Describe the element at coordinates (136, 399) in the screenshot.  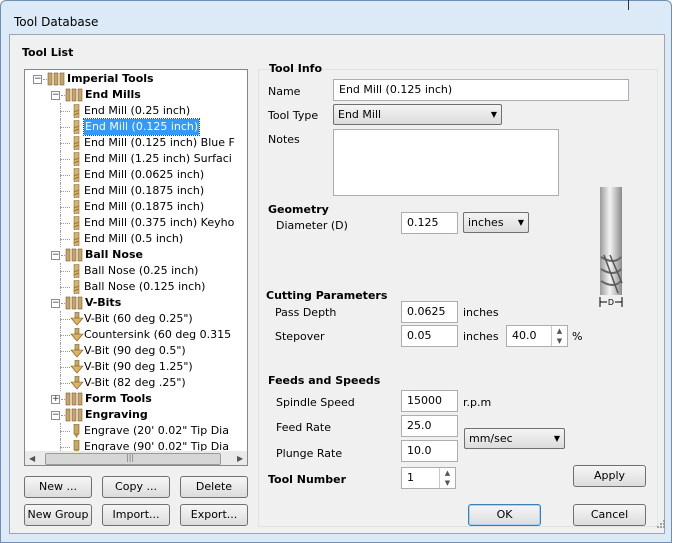
I see `tree-group-row: + Form Tools` at that location.